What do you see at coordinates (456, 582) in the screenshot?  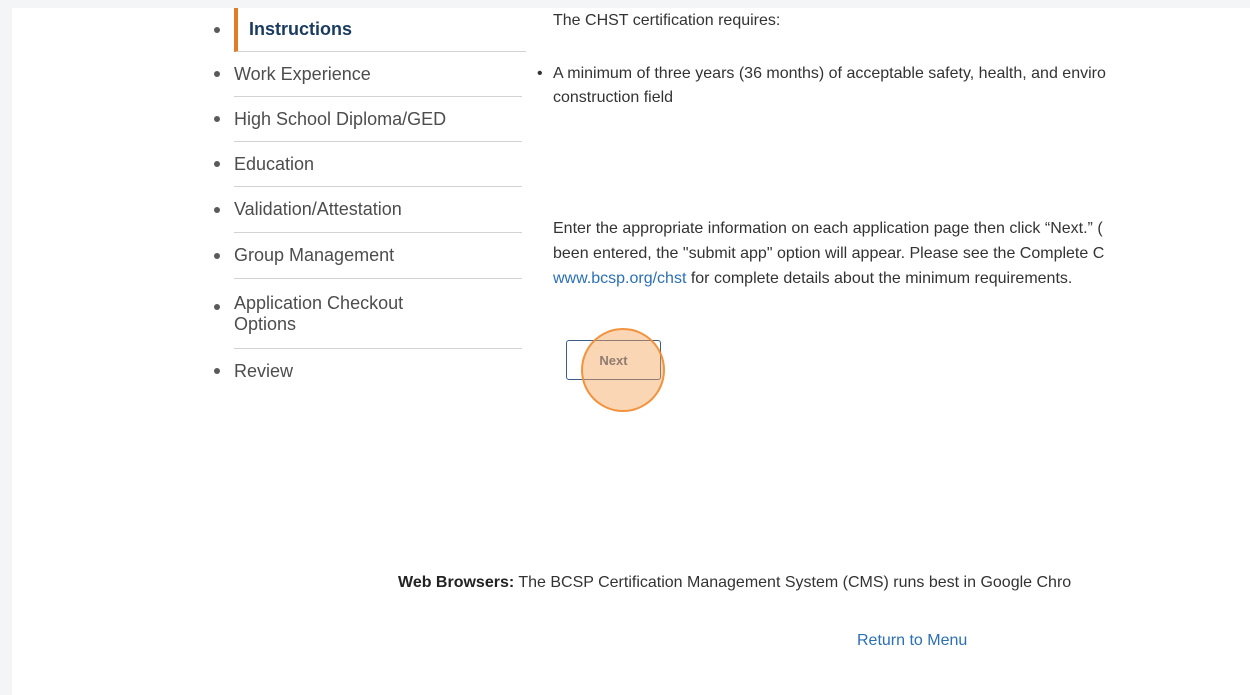 I see `browser-note-label: Web Browsers:` at bounding box center [456, 582].